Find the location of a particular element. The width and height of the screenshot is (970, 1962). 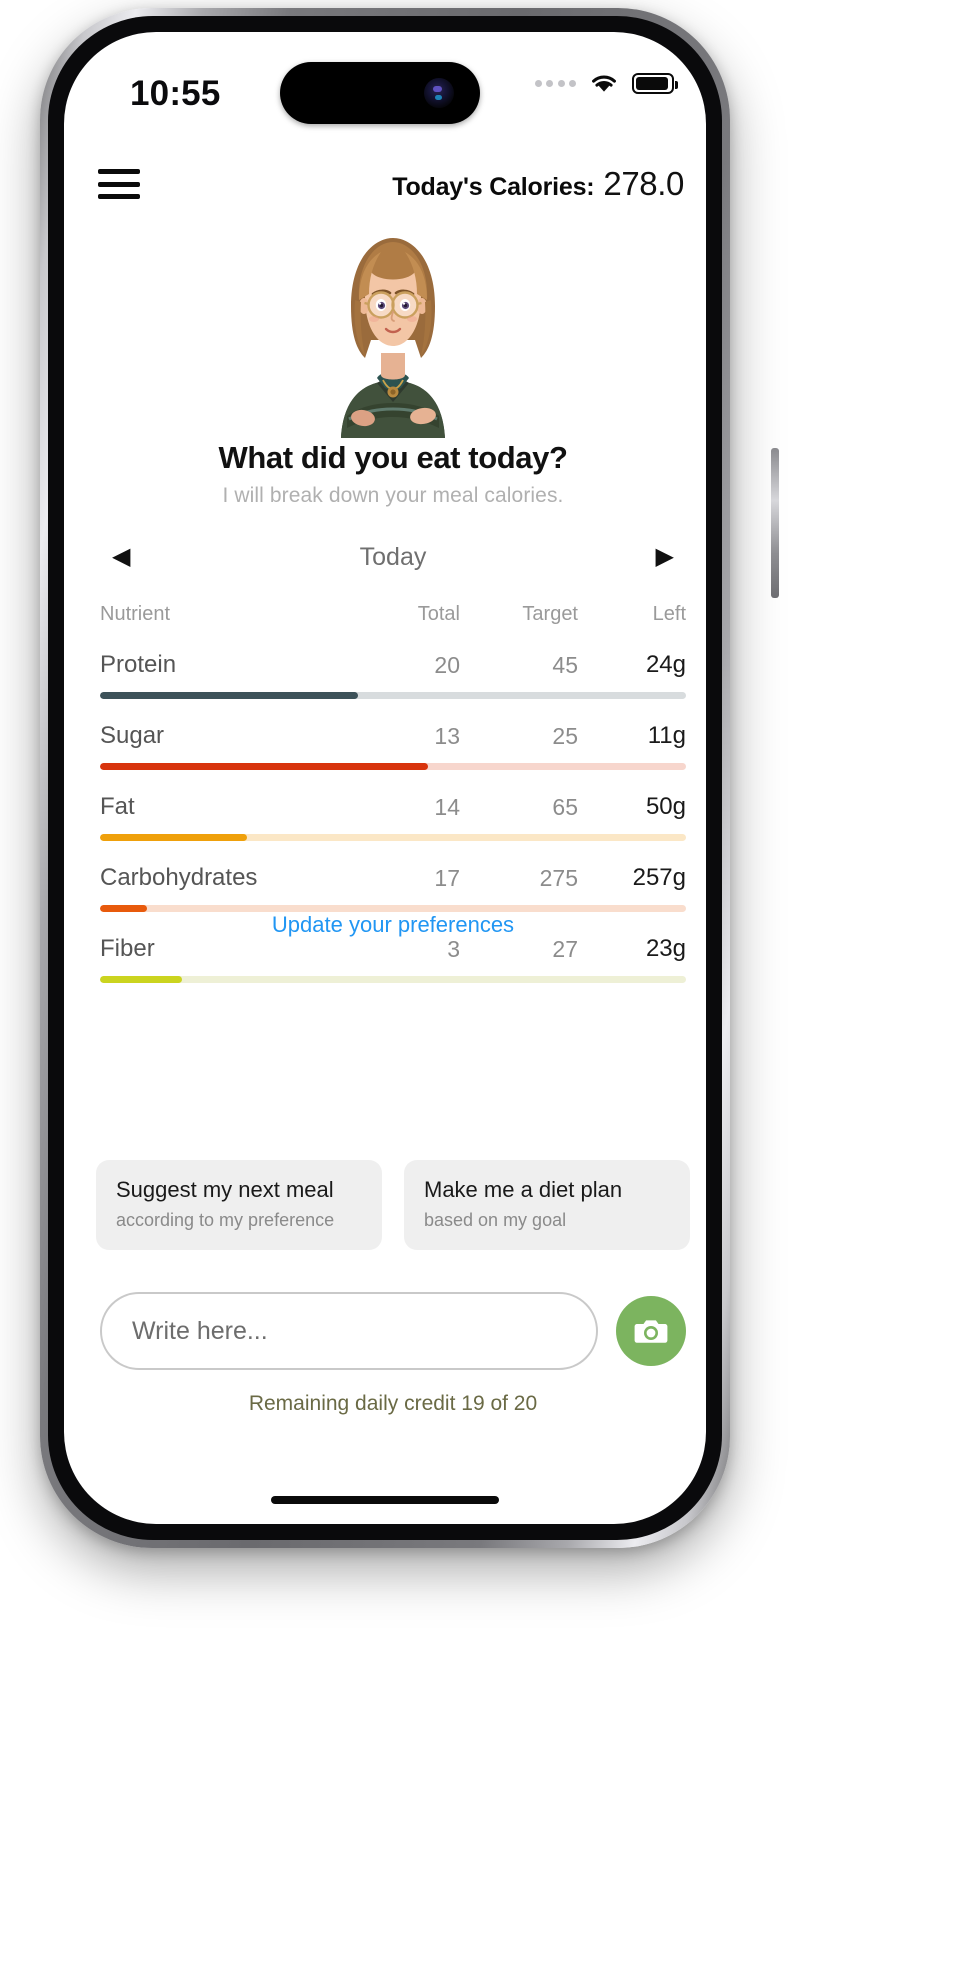

front-camera-icon is located at coordinates (439, 93).